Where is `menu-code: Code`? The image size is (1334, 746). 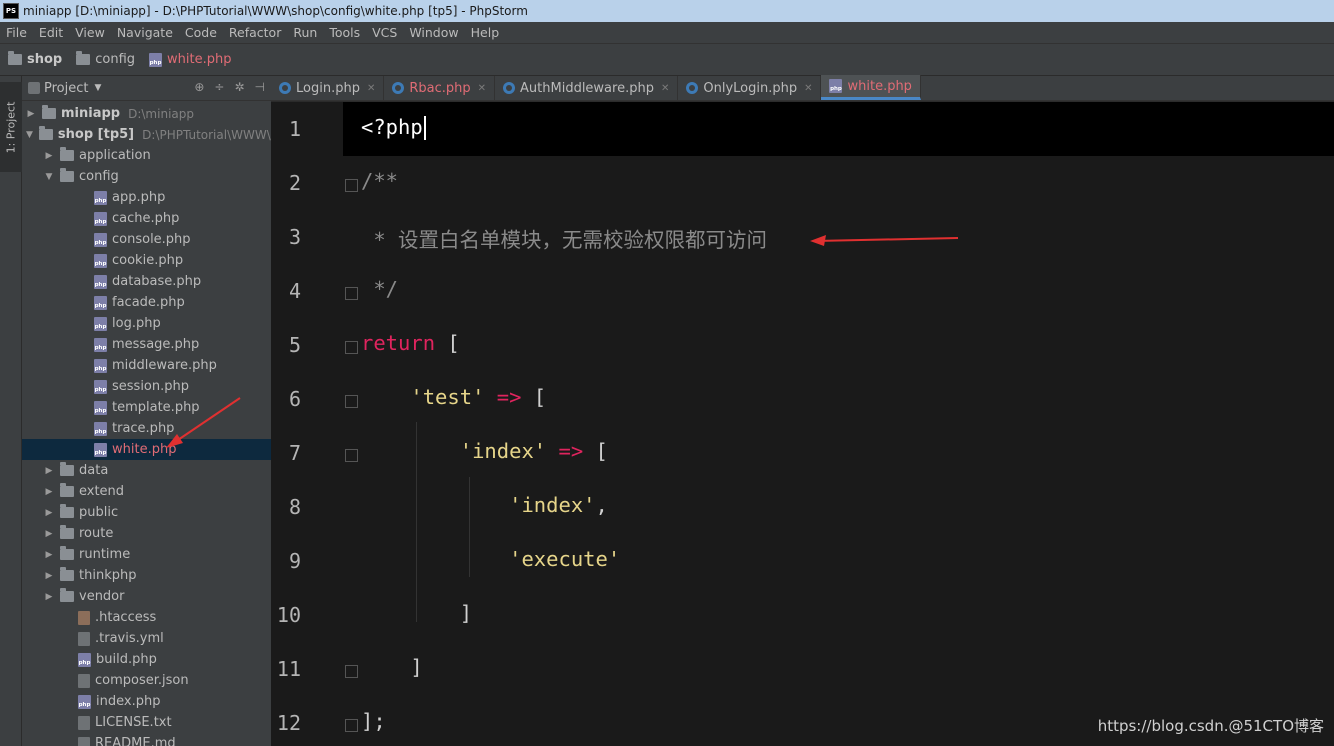
menu-code: Code is located at coordinates (201, 32).